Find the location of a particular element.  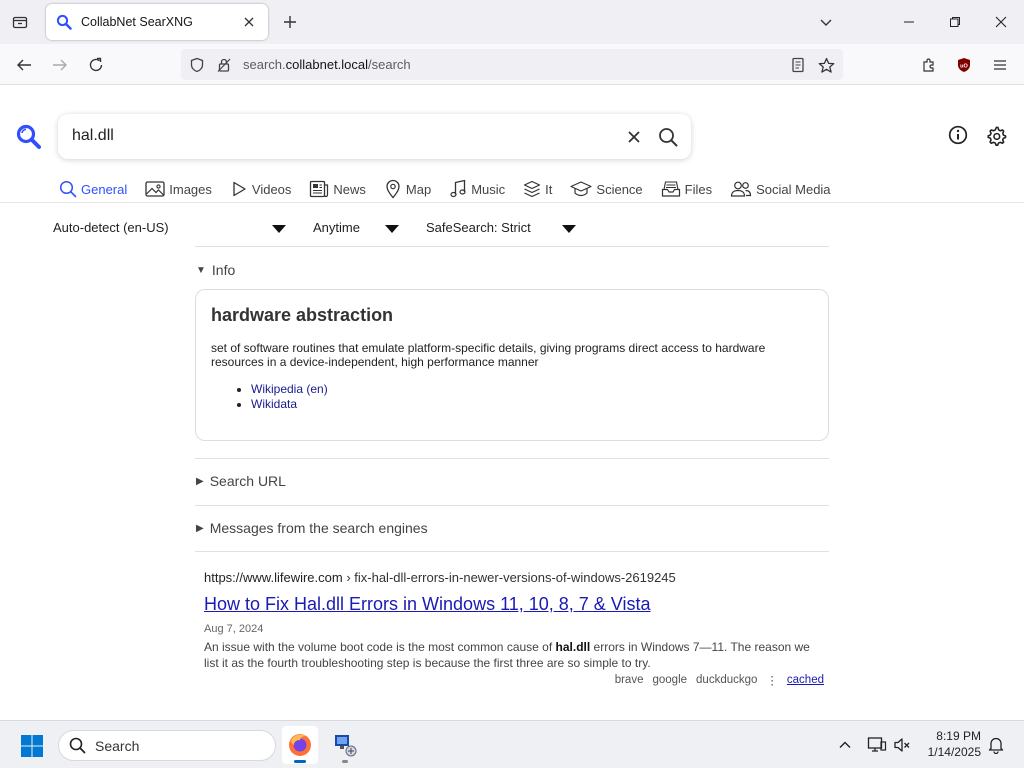

svg-text: uO is located at coordinates (964, 67).